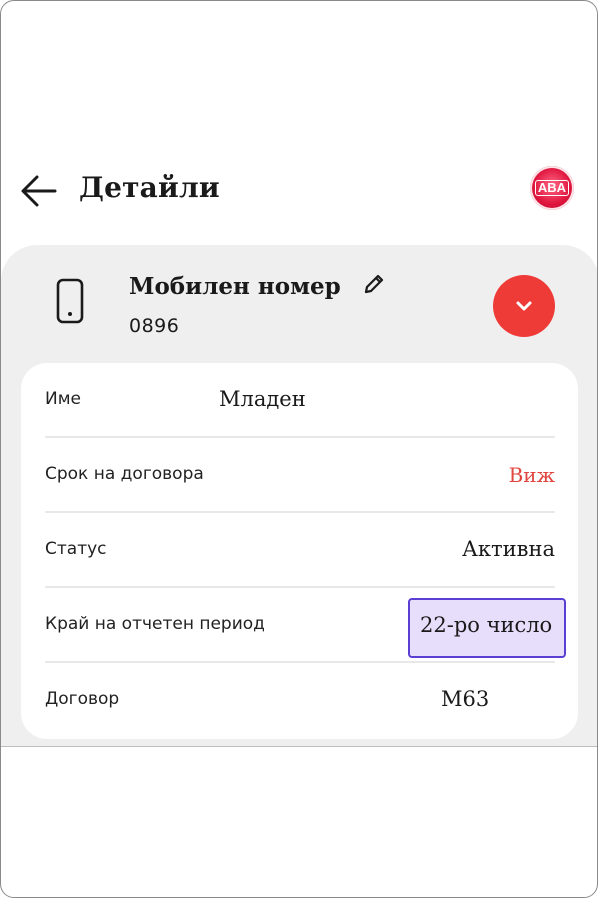 The image size is (600, 900). What do you see at coordinates (300, 625) in the screenshot?
I see `detail-row-billing-period: Край на отчетен период 22-ро число` at bounding box center [300, 625].